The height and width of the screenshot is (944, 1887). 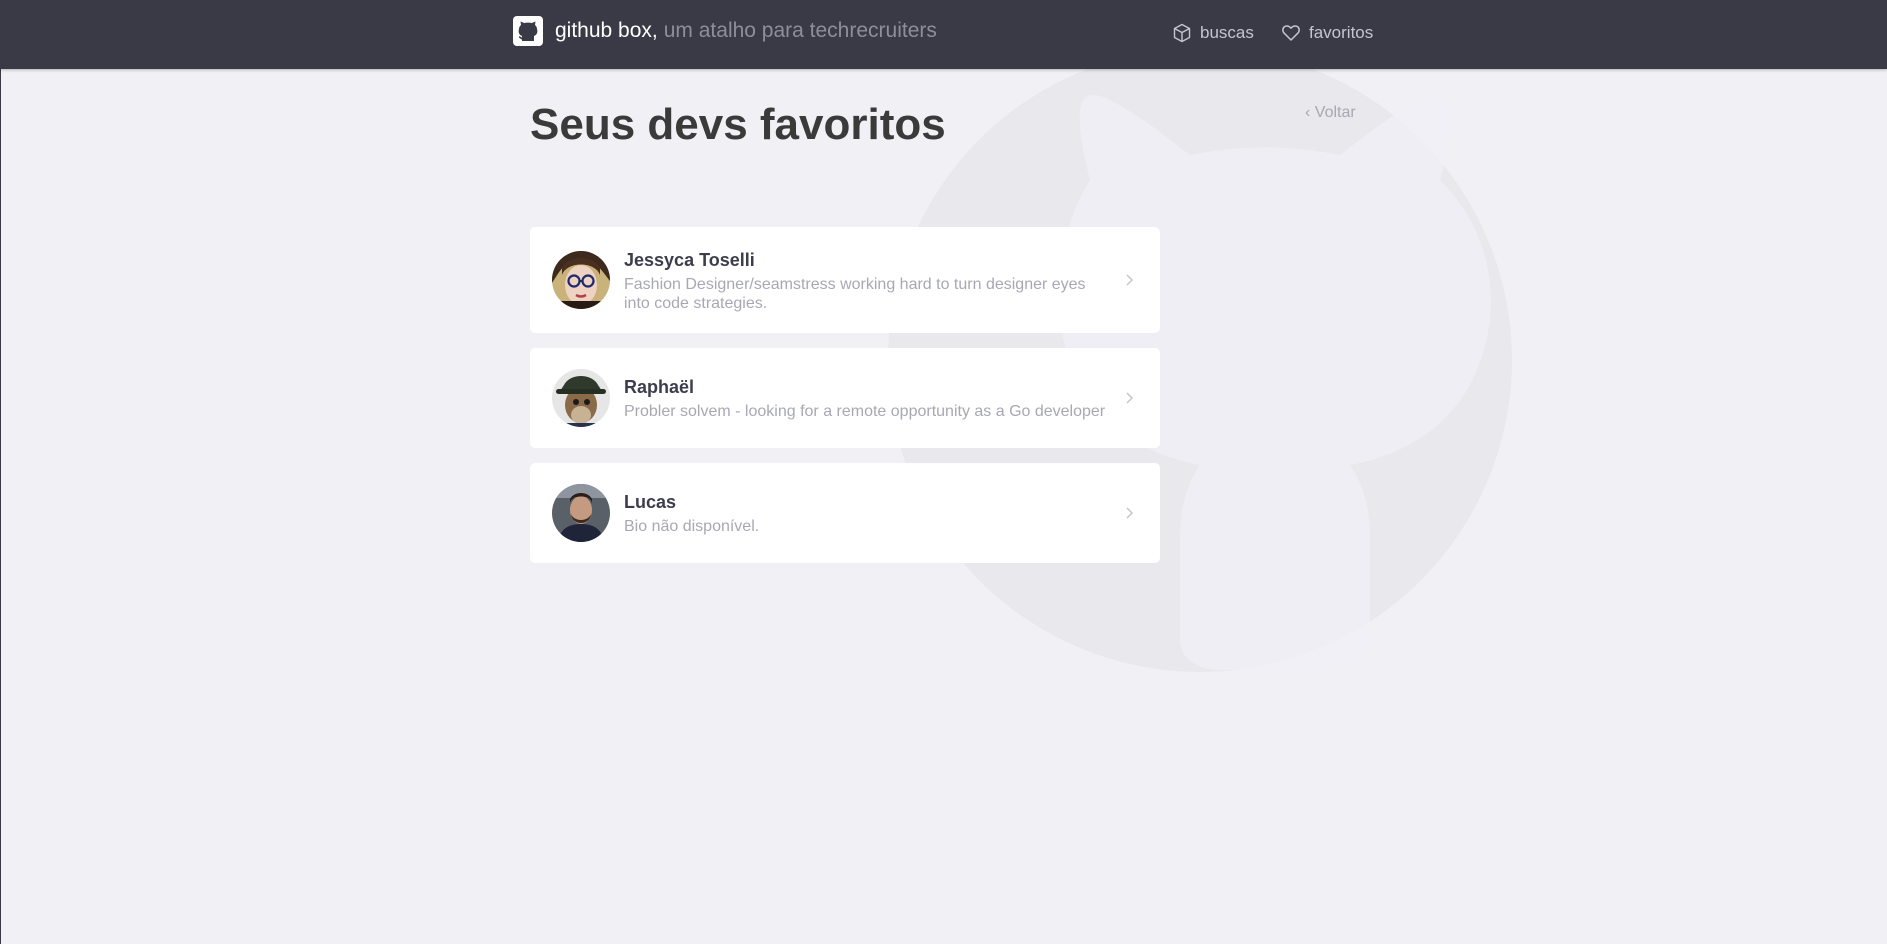 What do you see at coordinates (650, 502) in the screenshot?
I see `dev-name: Lucas` at bounding box center [650, 502].